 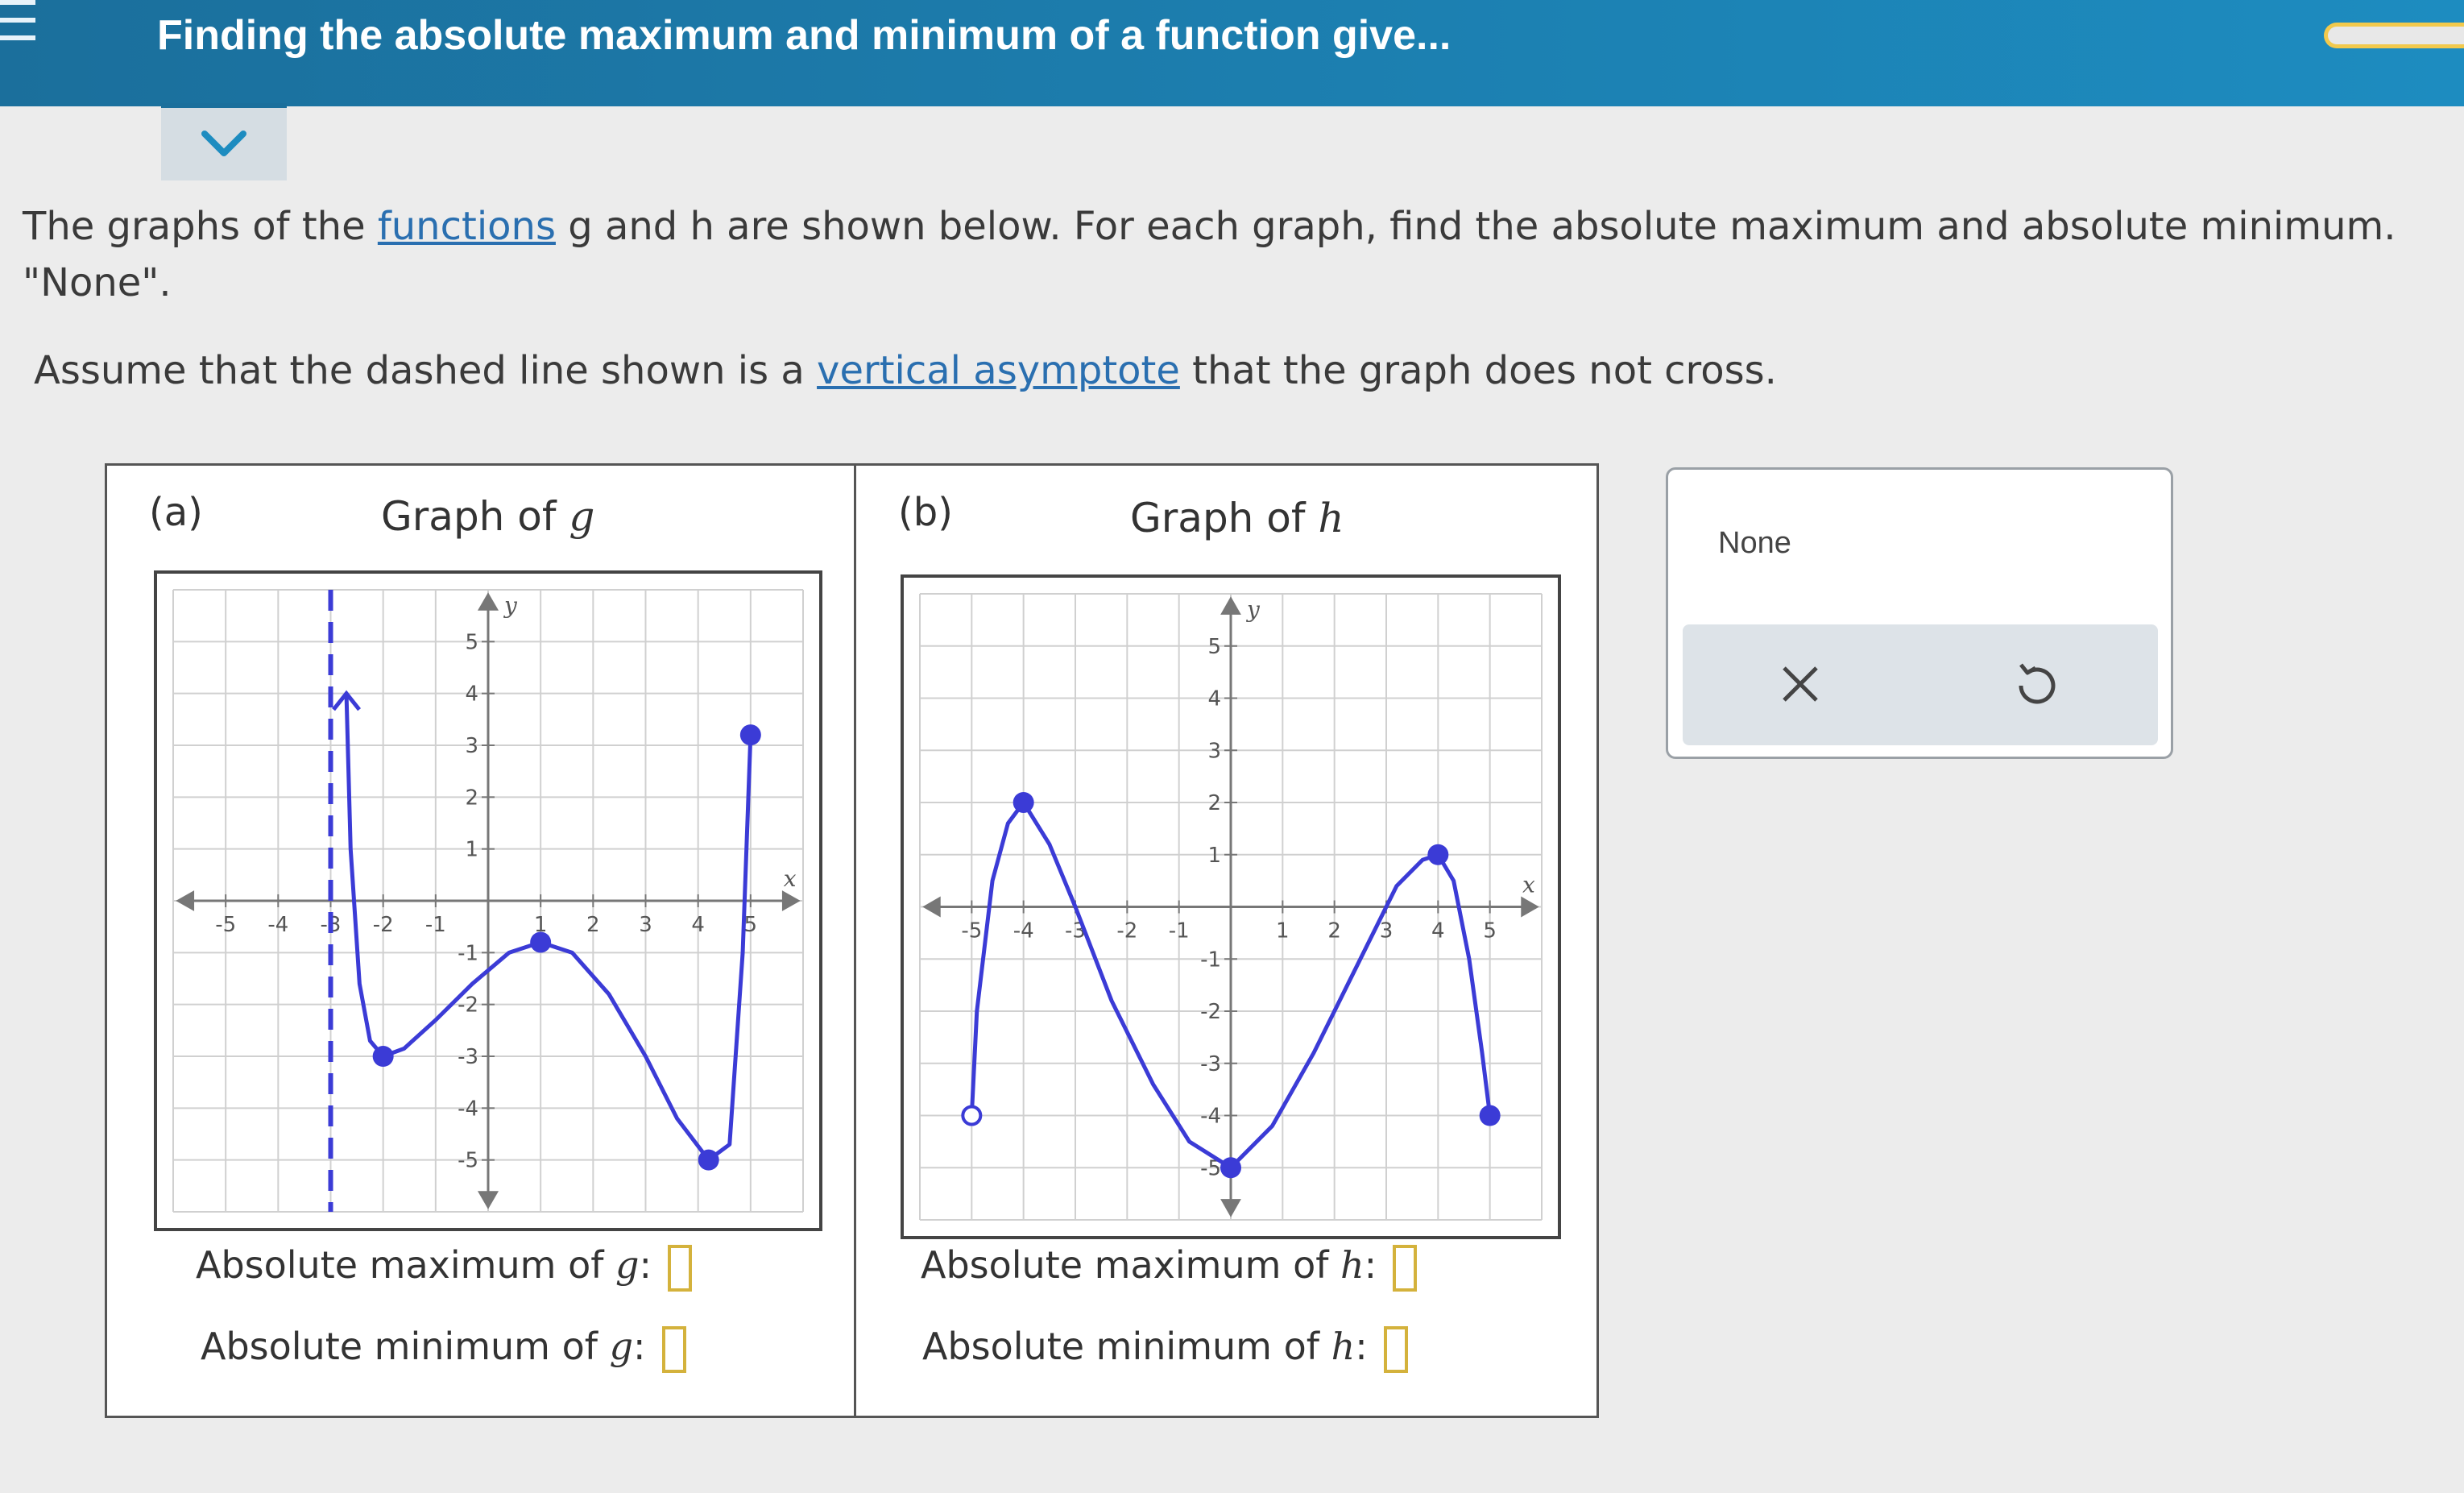 I want to click on abs-max-h-input, so click(x=1405, y=1268).